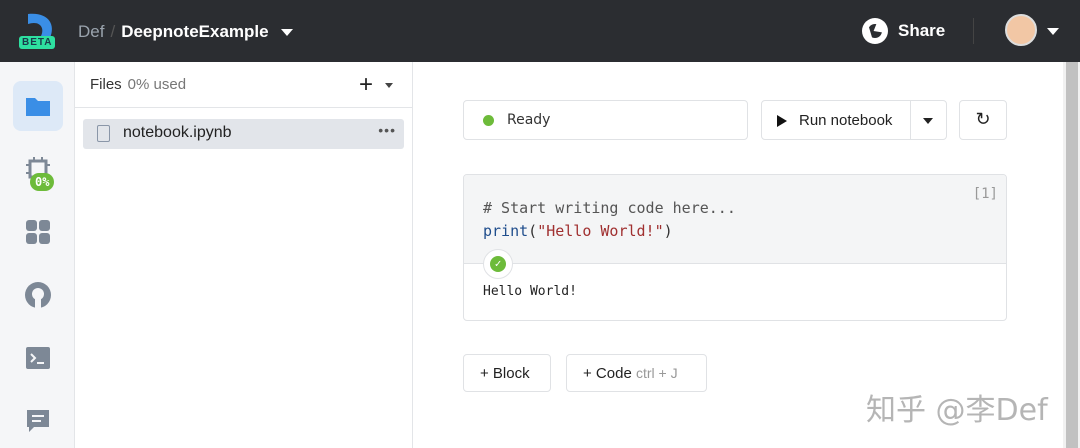 This screenshot has height=448, width=1080. I want to click on project-name: DeepnoteExample, so click(194, 31).